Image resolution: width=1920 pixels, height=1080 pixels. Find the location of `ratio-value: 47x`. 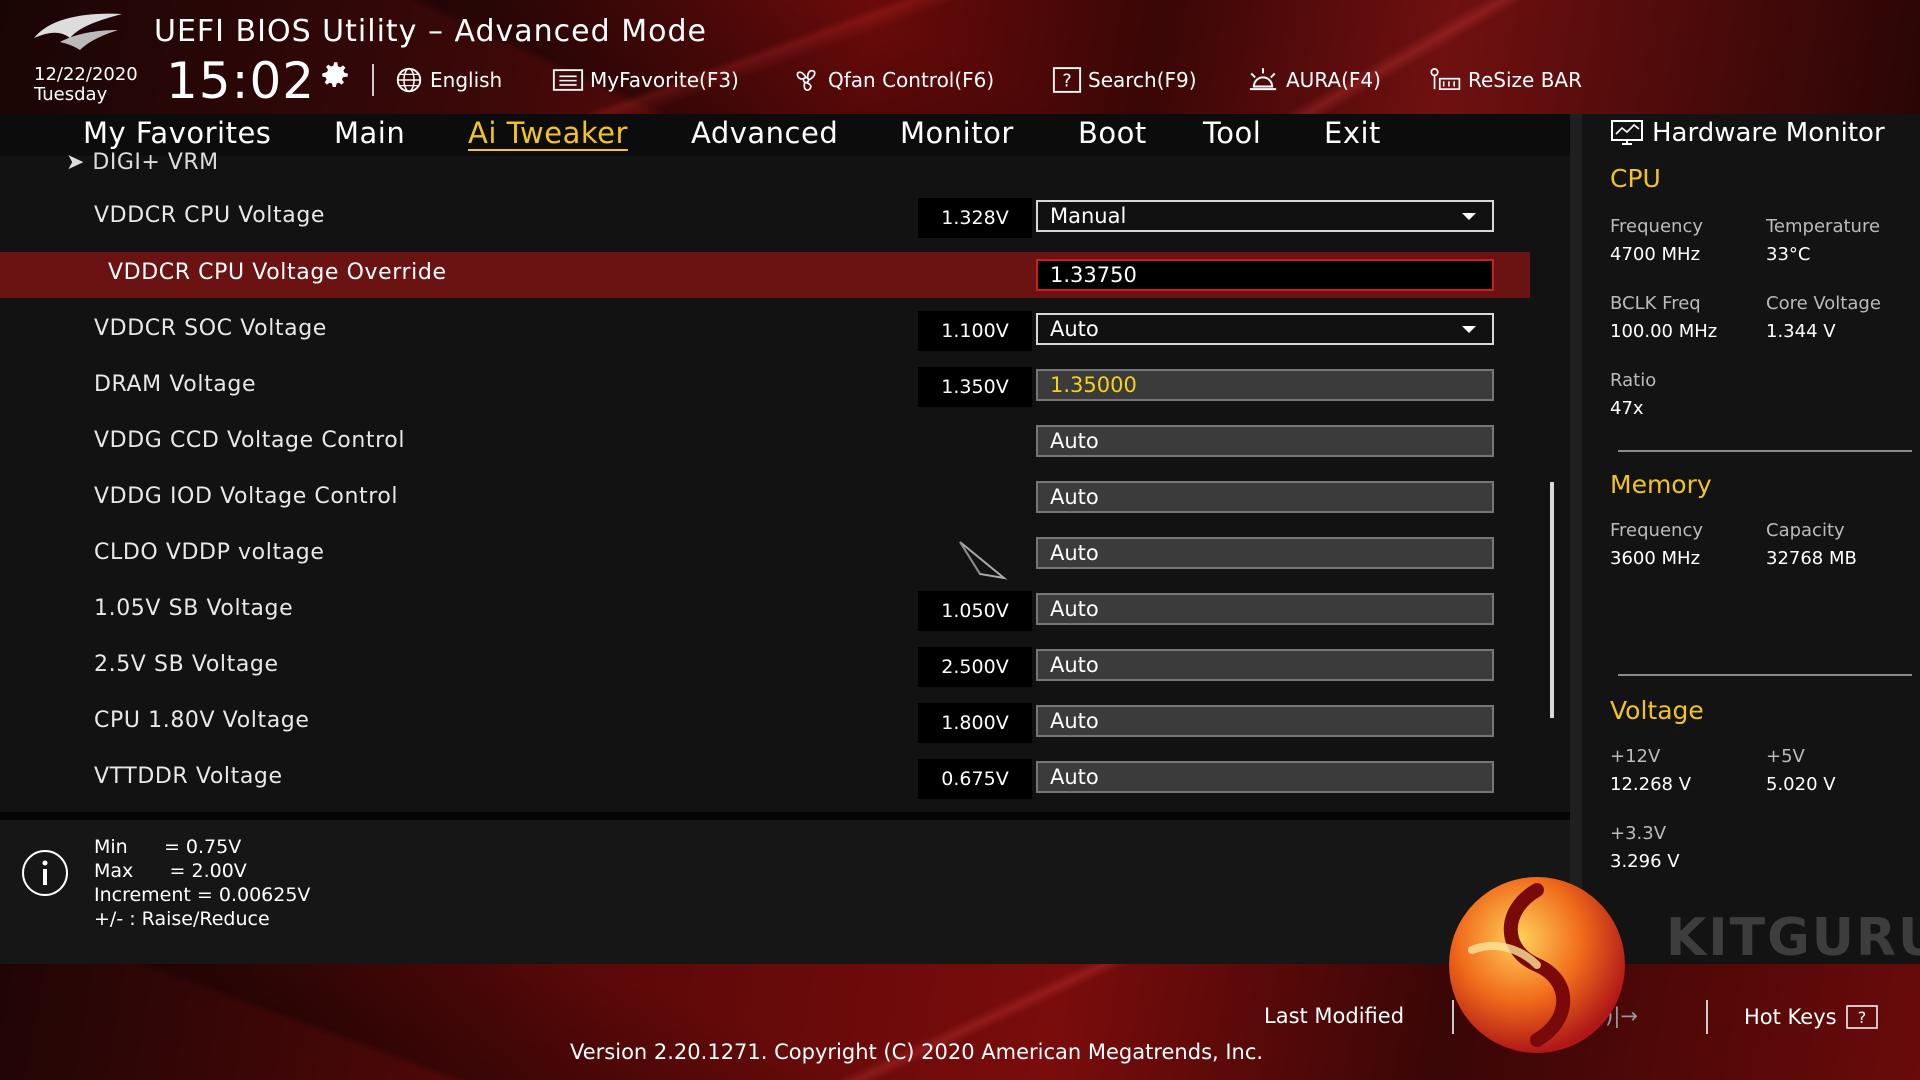

ratio-value: 47x is located at coordinates (1627, 408).